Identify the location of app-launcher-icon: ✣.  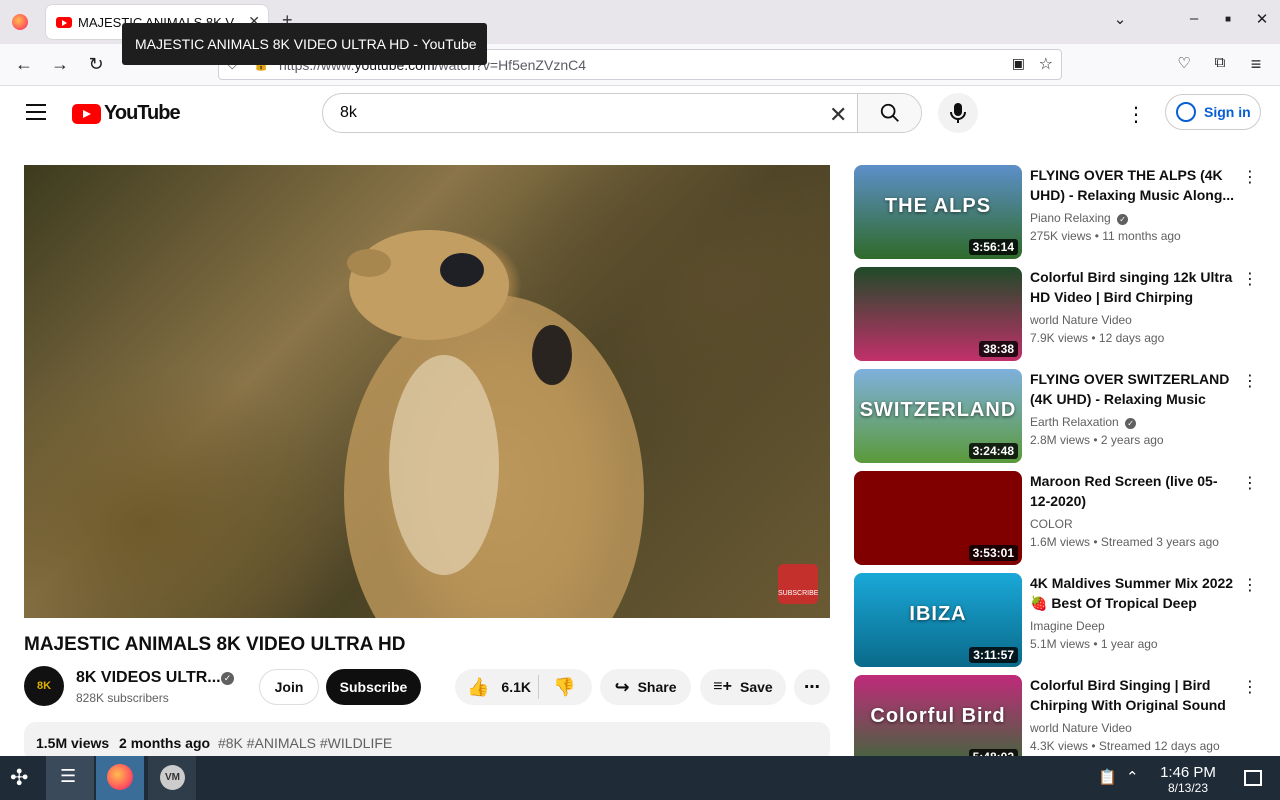
(24, 778).